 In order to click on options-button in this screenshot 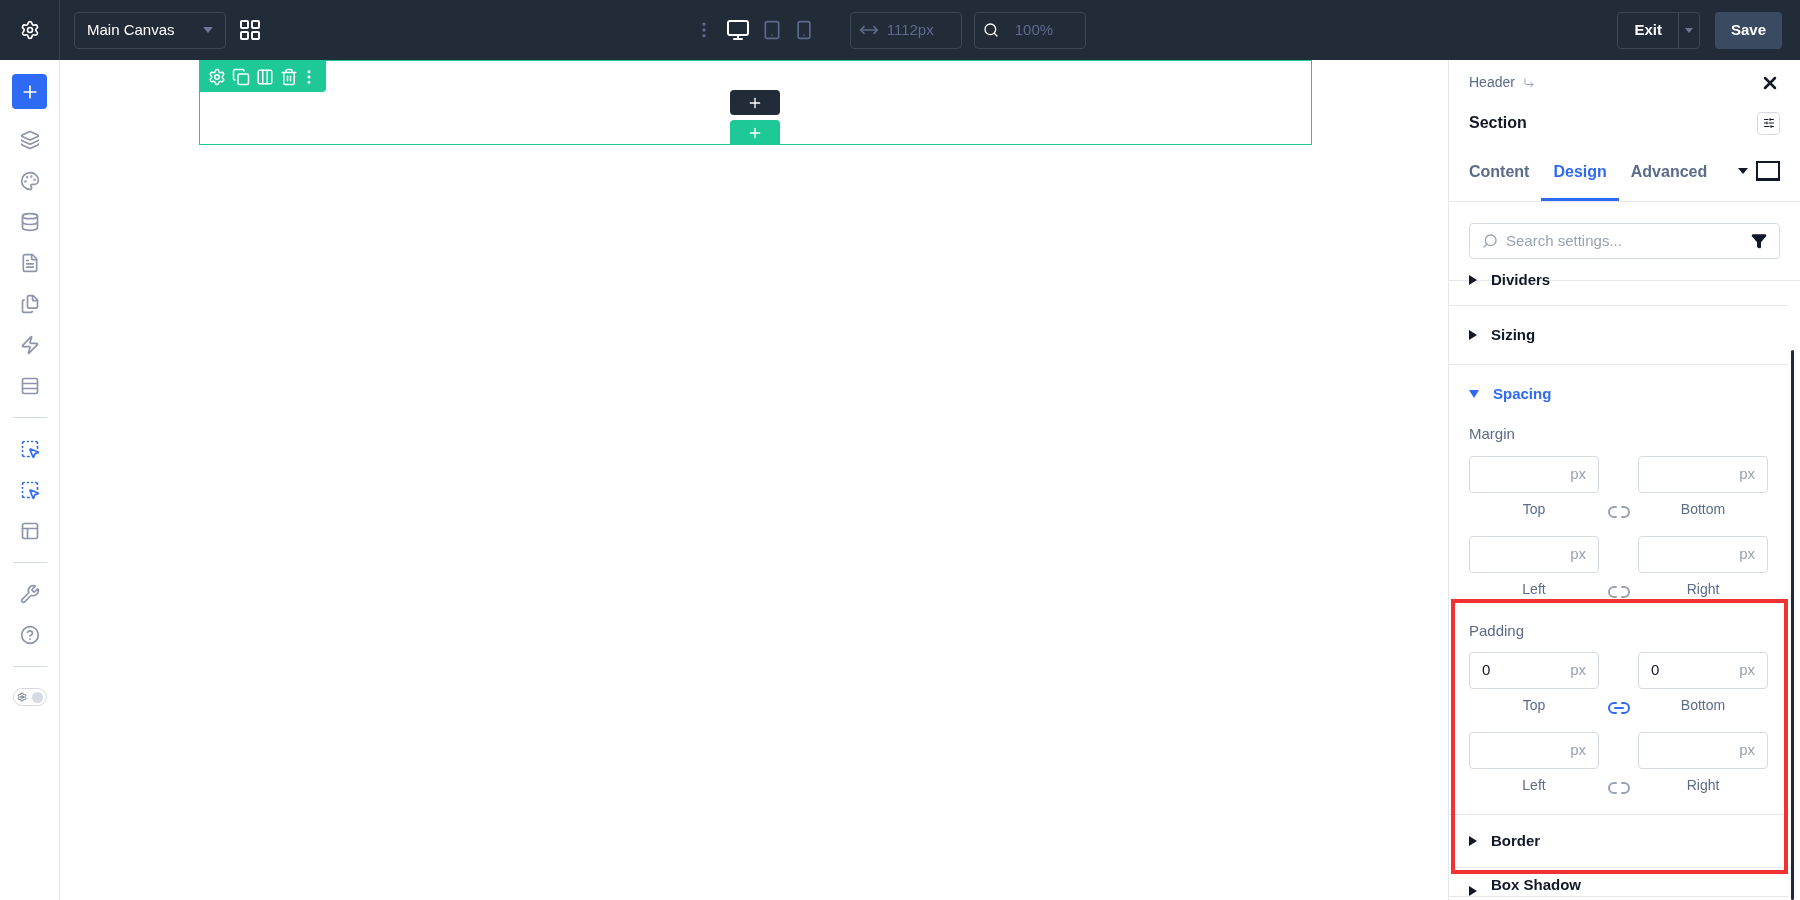, I will do `click(1768, 123)`.